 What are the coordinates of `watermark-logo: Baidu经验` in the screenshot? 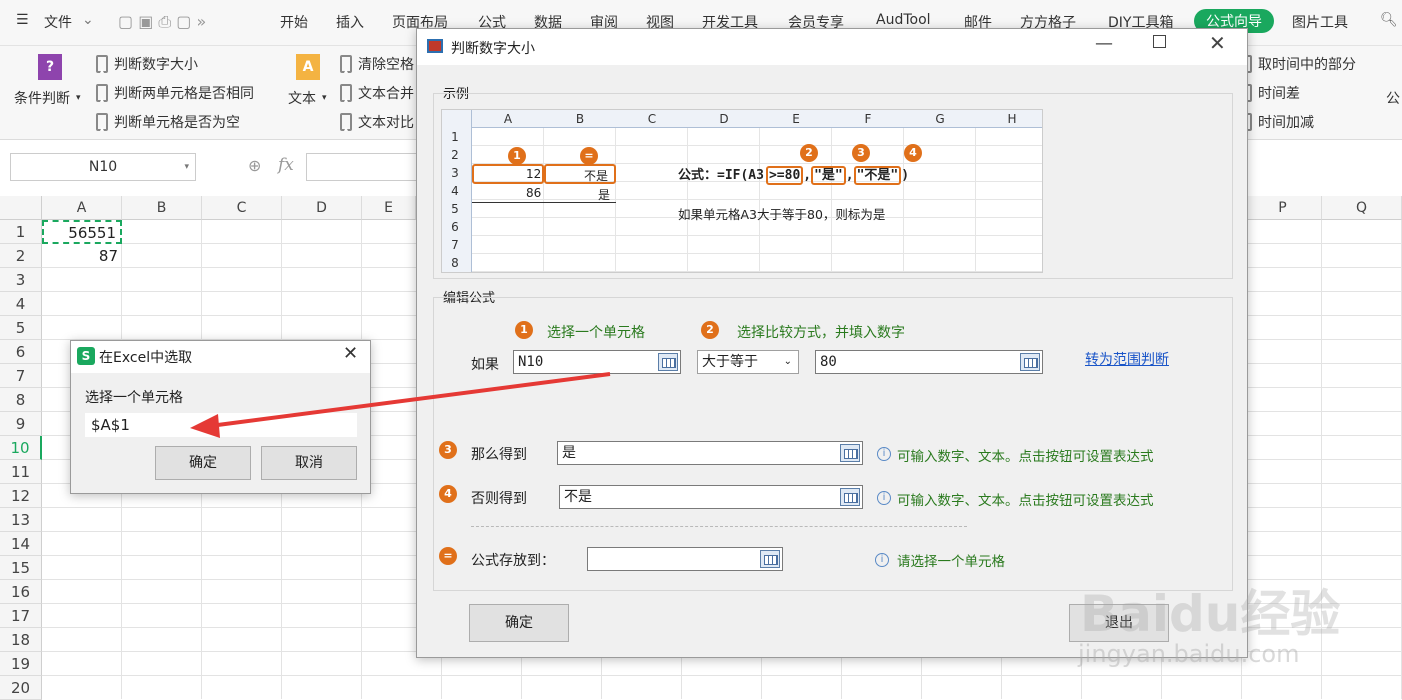 It's located at (1210, 614).